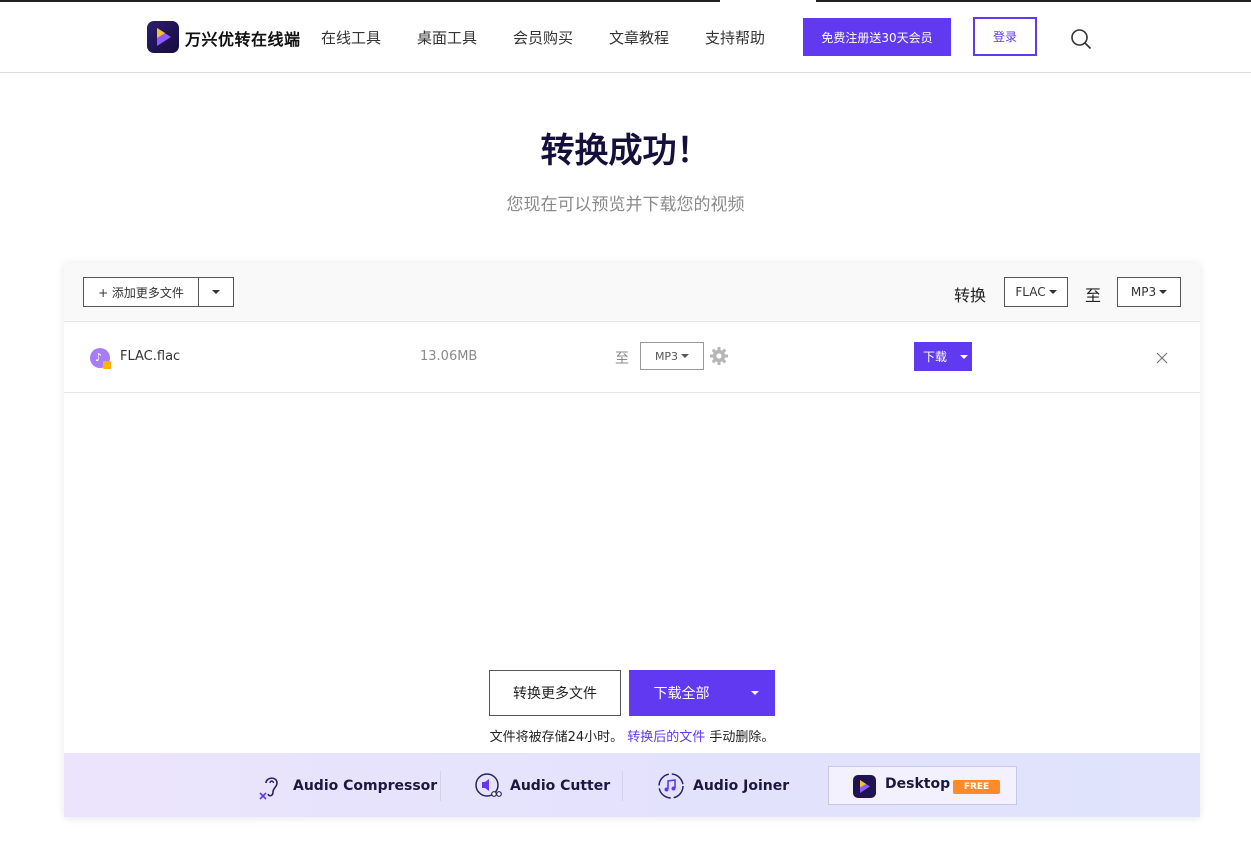 The image size is (1251, 861). I want to click on file-format-select: MP3, so click(672, 356).